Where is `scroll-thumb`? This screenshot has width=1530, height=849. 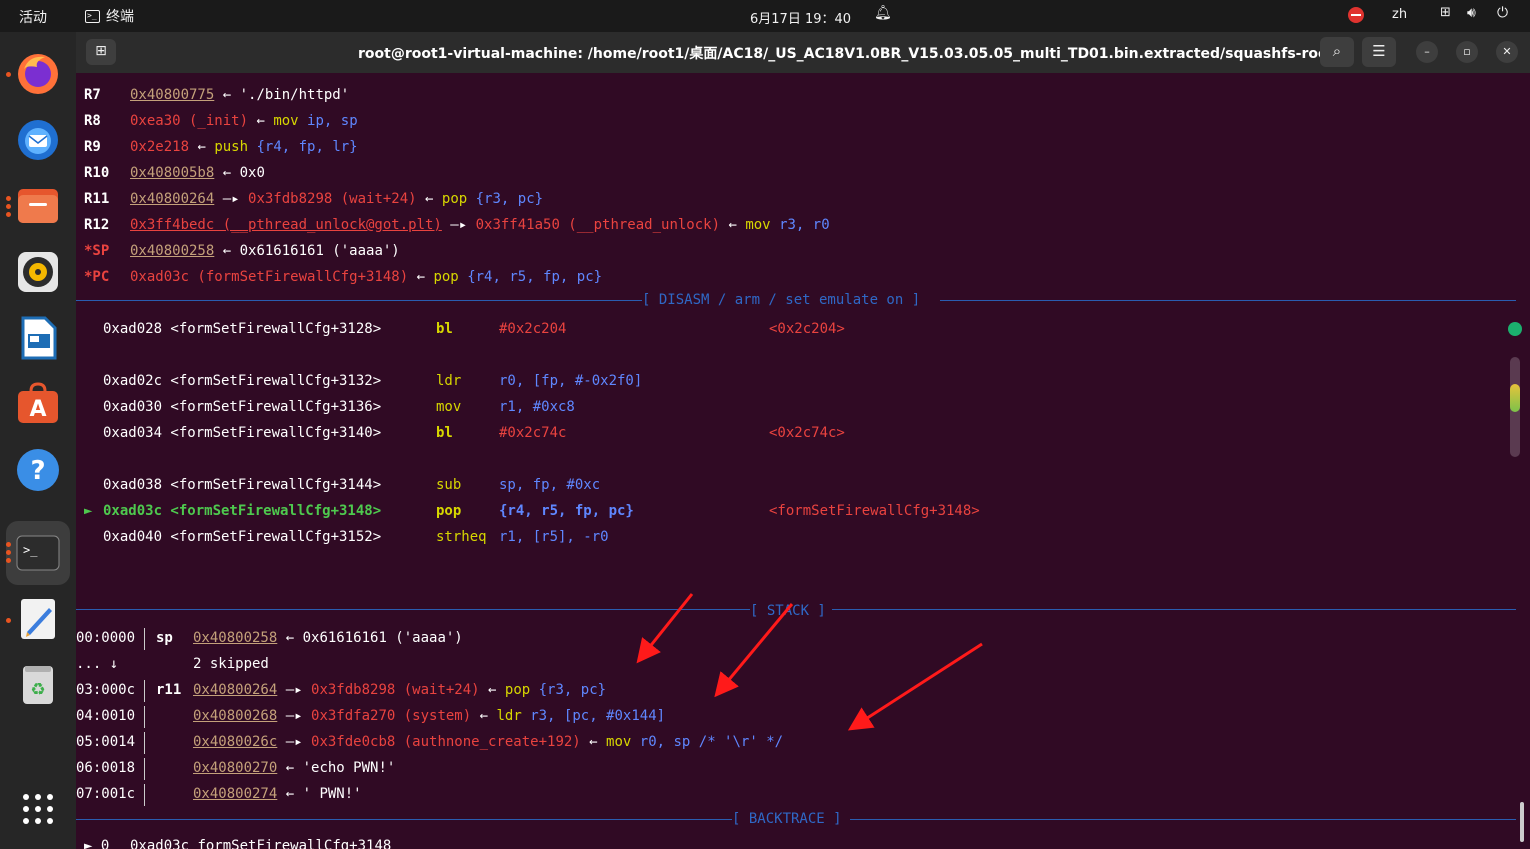
scroll-thumb is located at coordinates (1515, 398).